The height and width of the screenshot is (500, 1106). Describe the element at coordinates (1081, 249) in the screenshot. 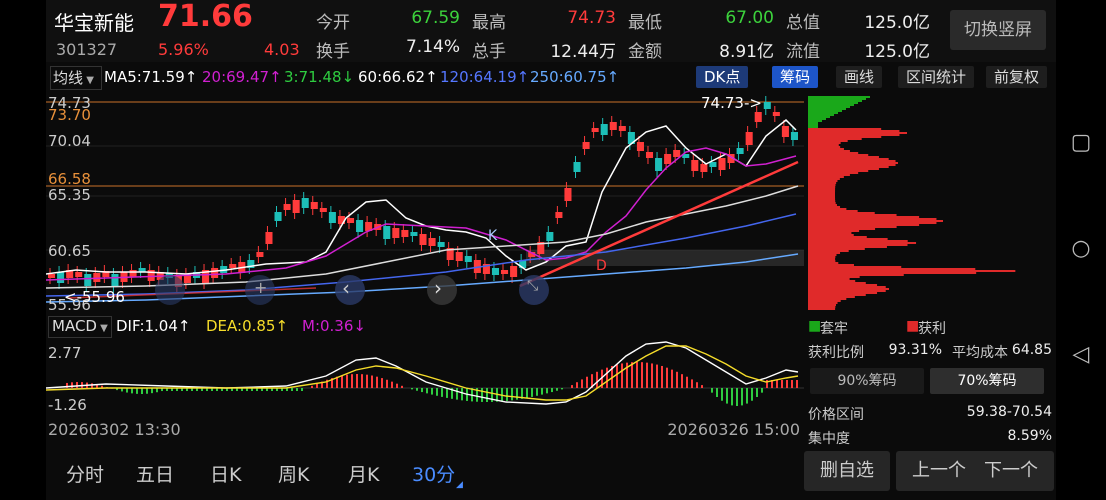

I see `home-icon: ○` at that location.